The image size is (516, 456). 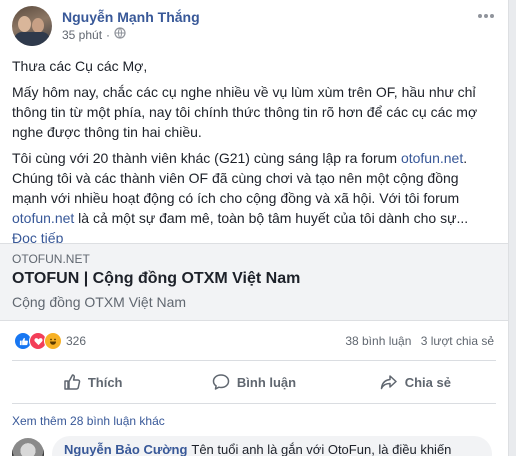 What do you see at coordinates (254, 24) in the screenshot?
I see `post-header: Nguyễn Mạnh Thắng 35 phút ·` at bounding box center [254, 24].